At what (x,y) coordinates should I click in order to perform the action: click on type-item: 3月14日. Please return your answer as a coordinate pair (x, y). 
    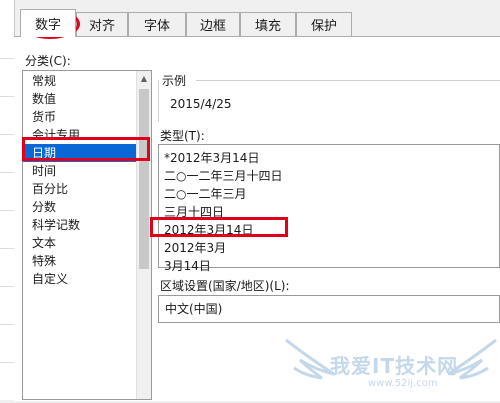
    Looking at the image, I should click on (329, 266).